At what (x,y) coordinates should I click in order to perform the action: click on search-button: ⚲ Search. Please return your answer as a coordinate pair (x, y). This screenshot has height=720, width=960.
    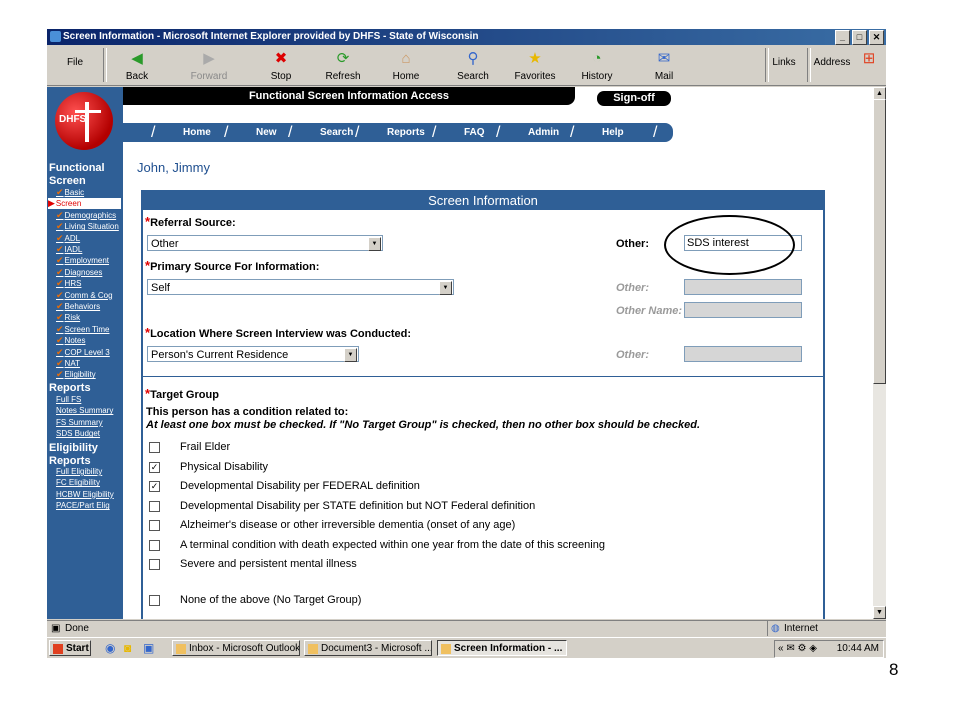
    Looking at the image, I should click on (473, 64).